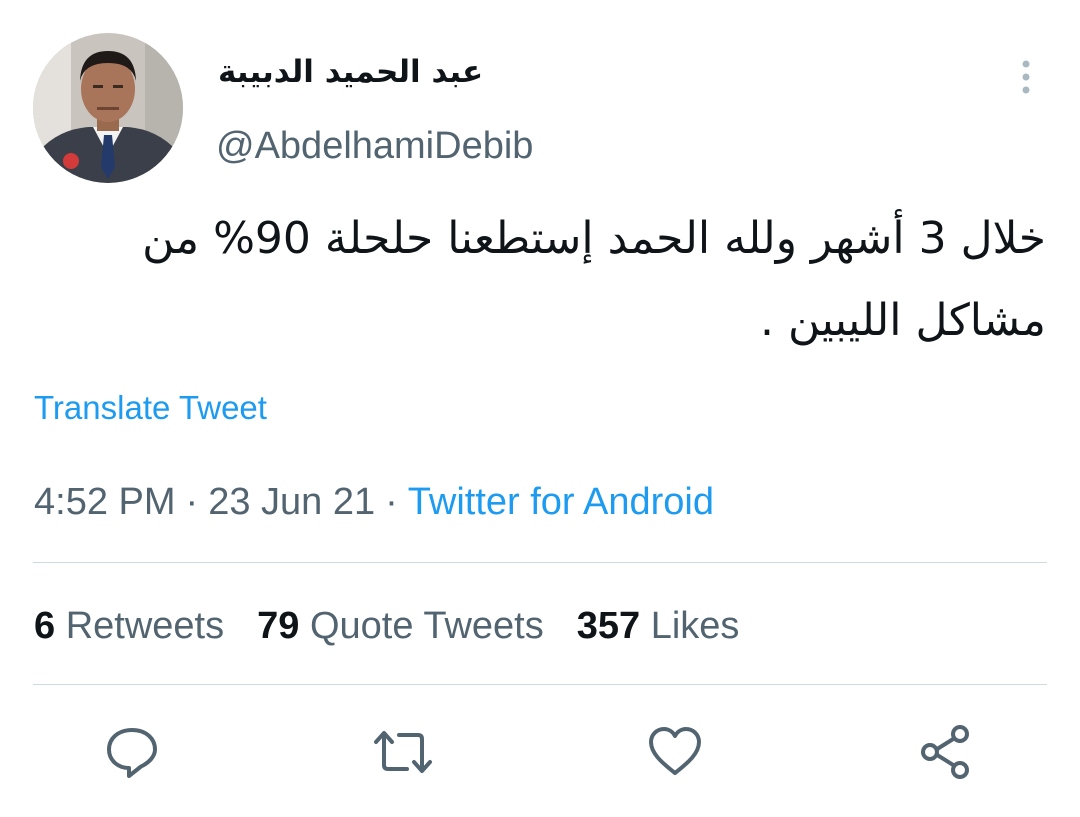  I want to click on likes-label: Likes, so click(695, 626).